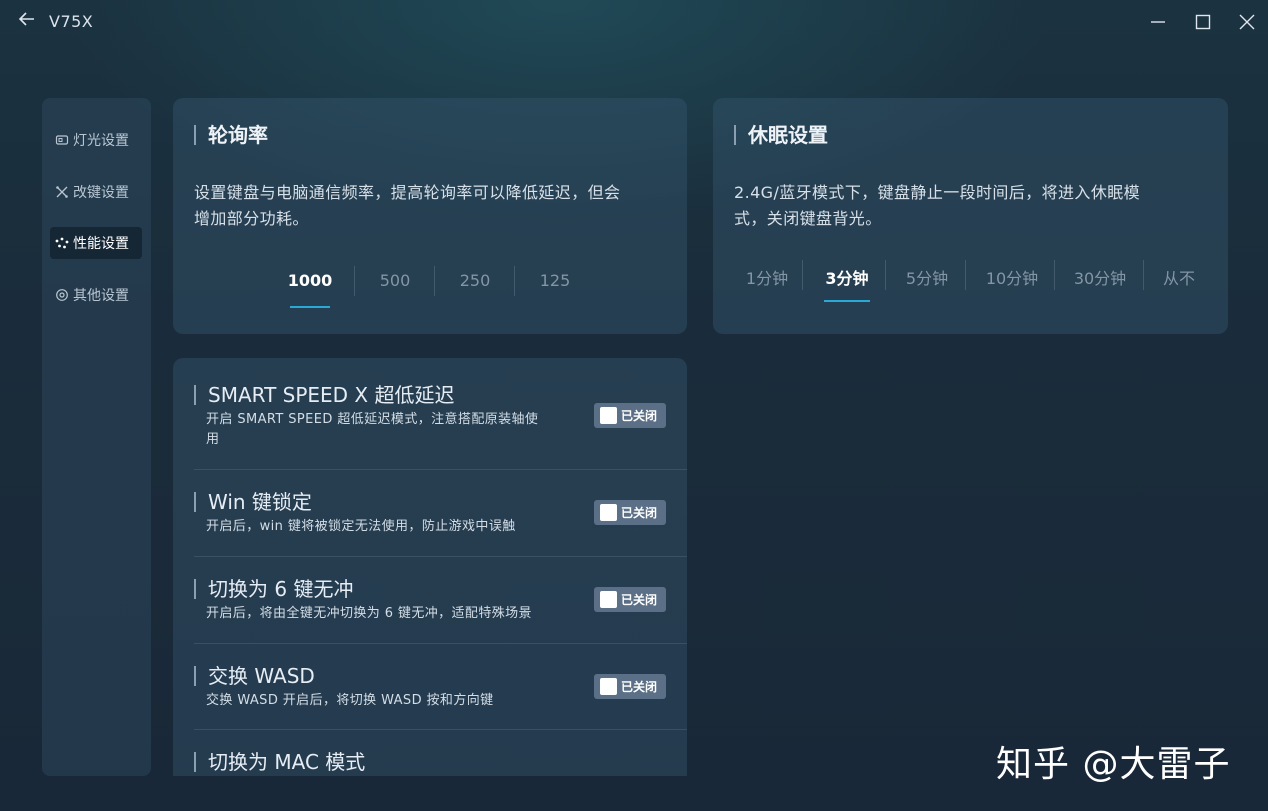  I want to click on smart-speed-toggle: 已关闭, so click(630, 415).